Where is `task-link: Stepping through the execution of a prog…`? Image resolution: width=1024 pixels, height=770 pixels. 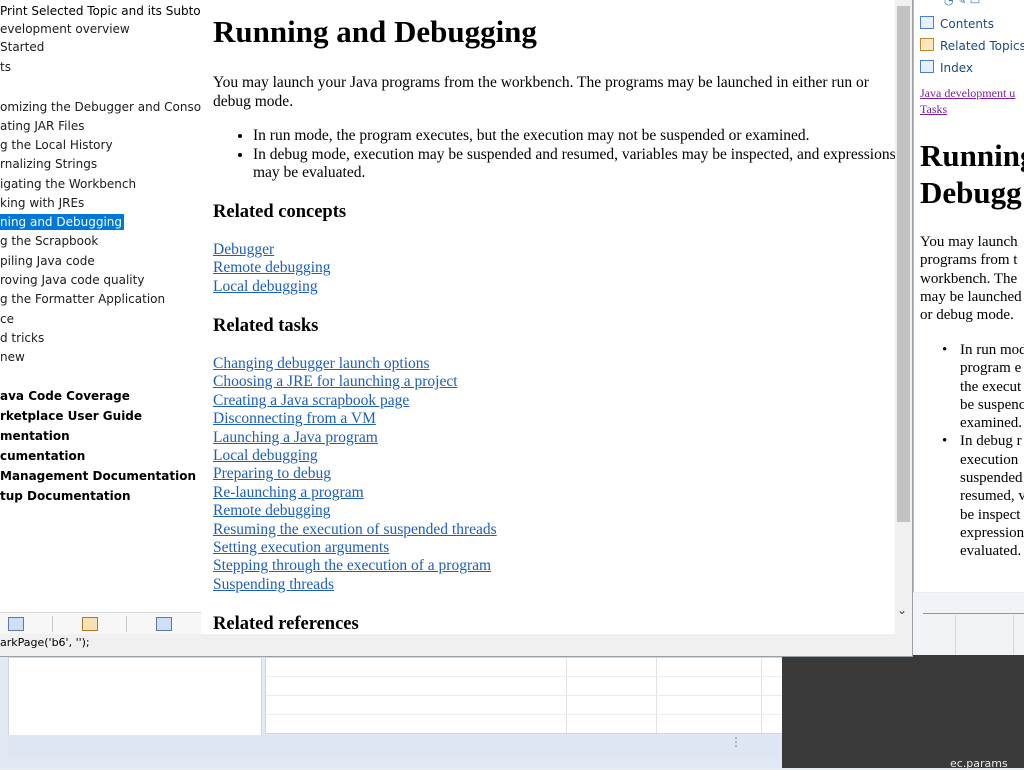
task-link: Stepping through the execution of a prog… is located at coordinates (355, 566).